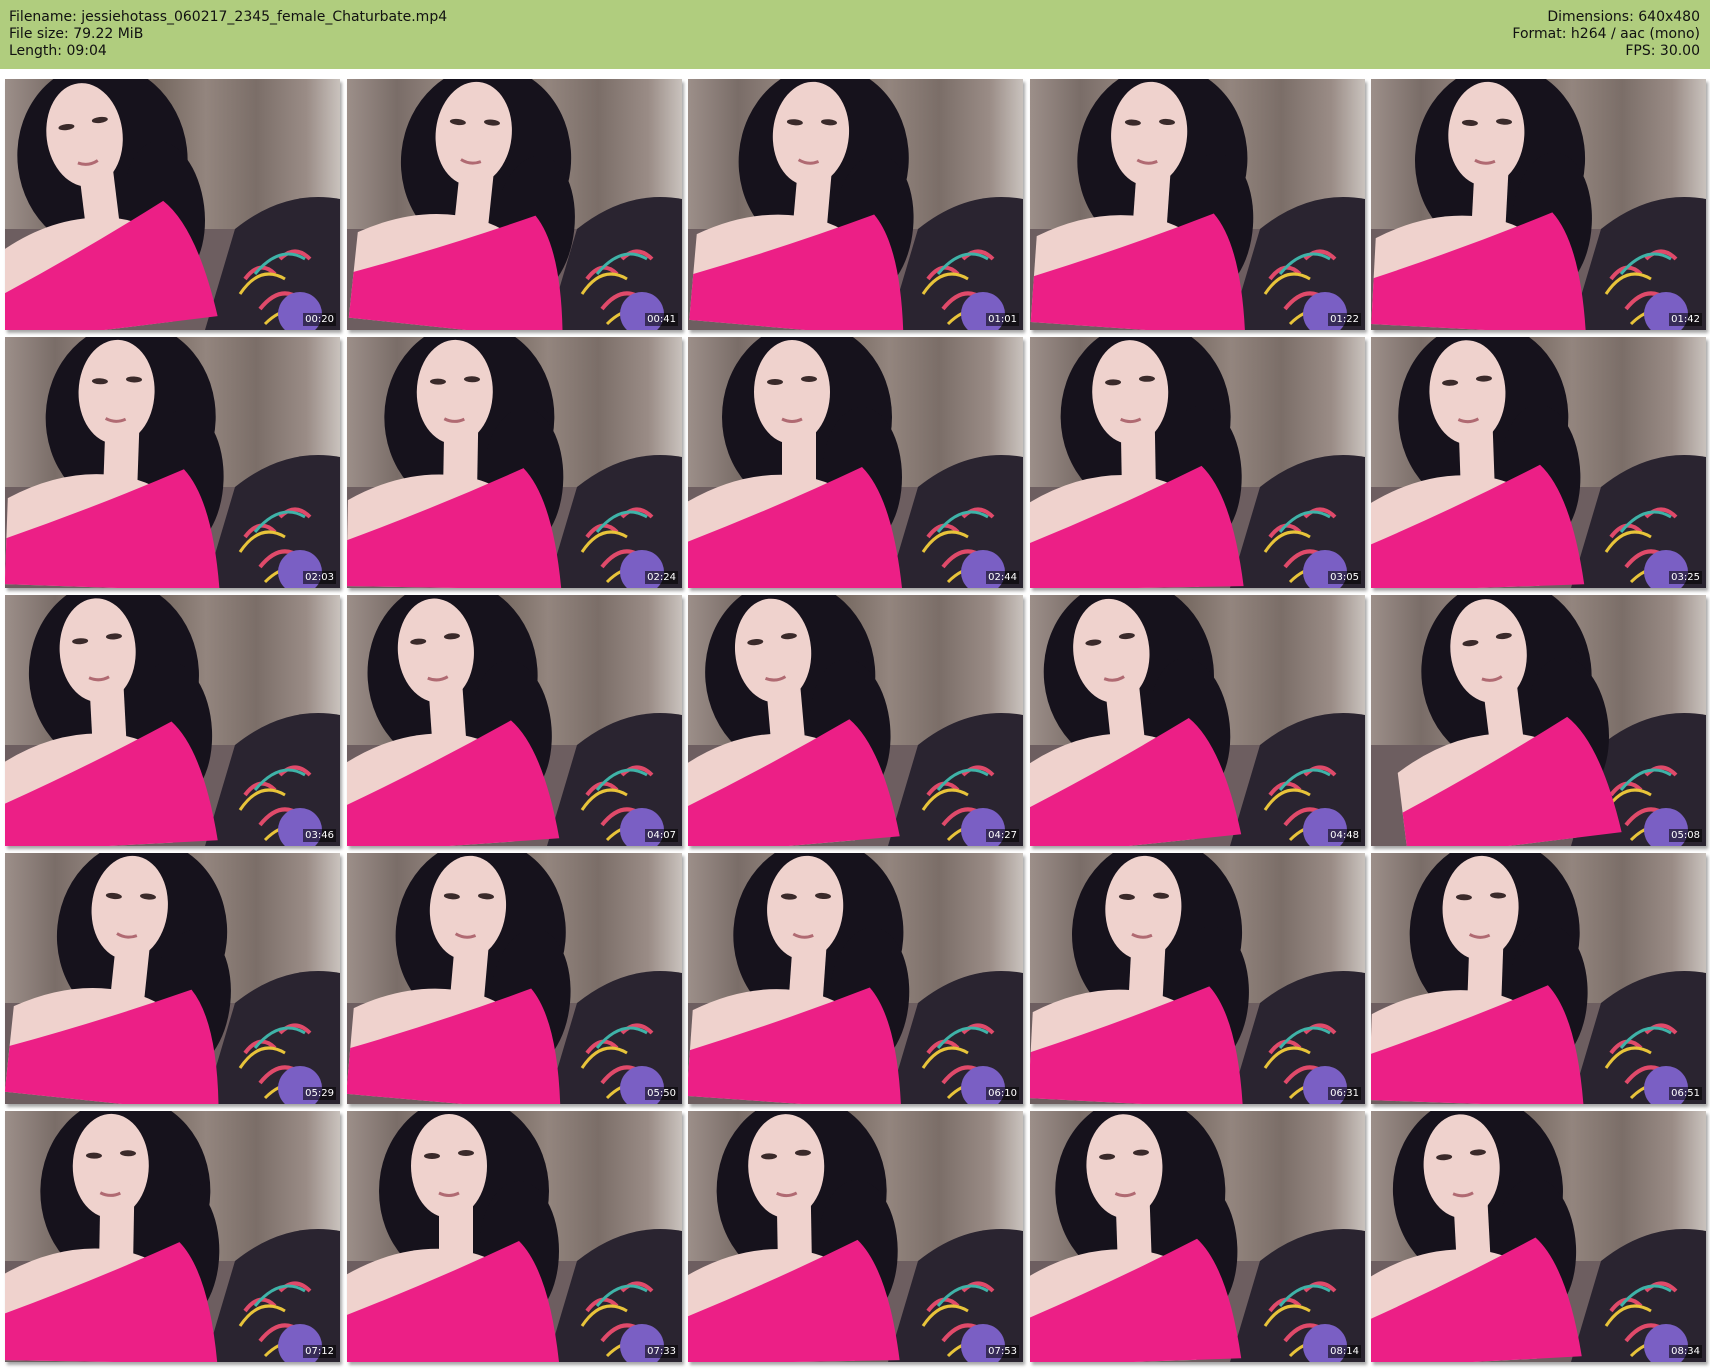 The image size is (1710, 1370). Describe the element at coordinates (661, 835) in the screenshot. I see `timestamp-label: 04:07` at that location.